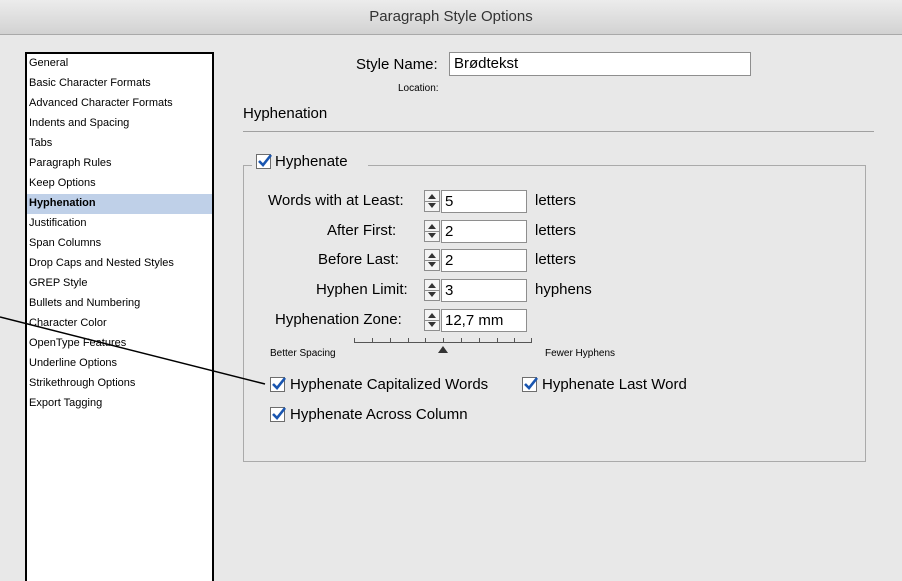 Image resolution: width=902 pixels, height=581 pixels. Describe the element at coordinates (119, 144) in the screenshot. I see `sidebar-item: Tabs` at that location.